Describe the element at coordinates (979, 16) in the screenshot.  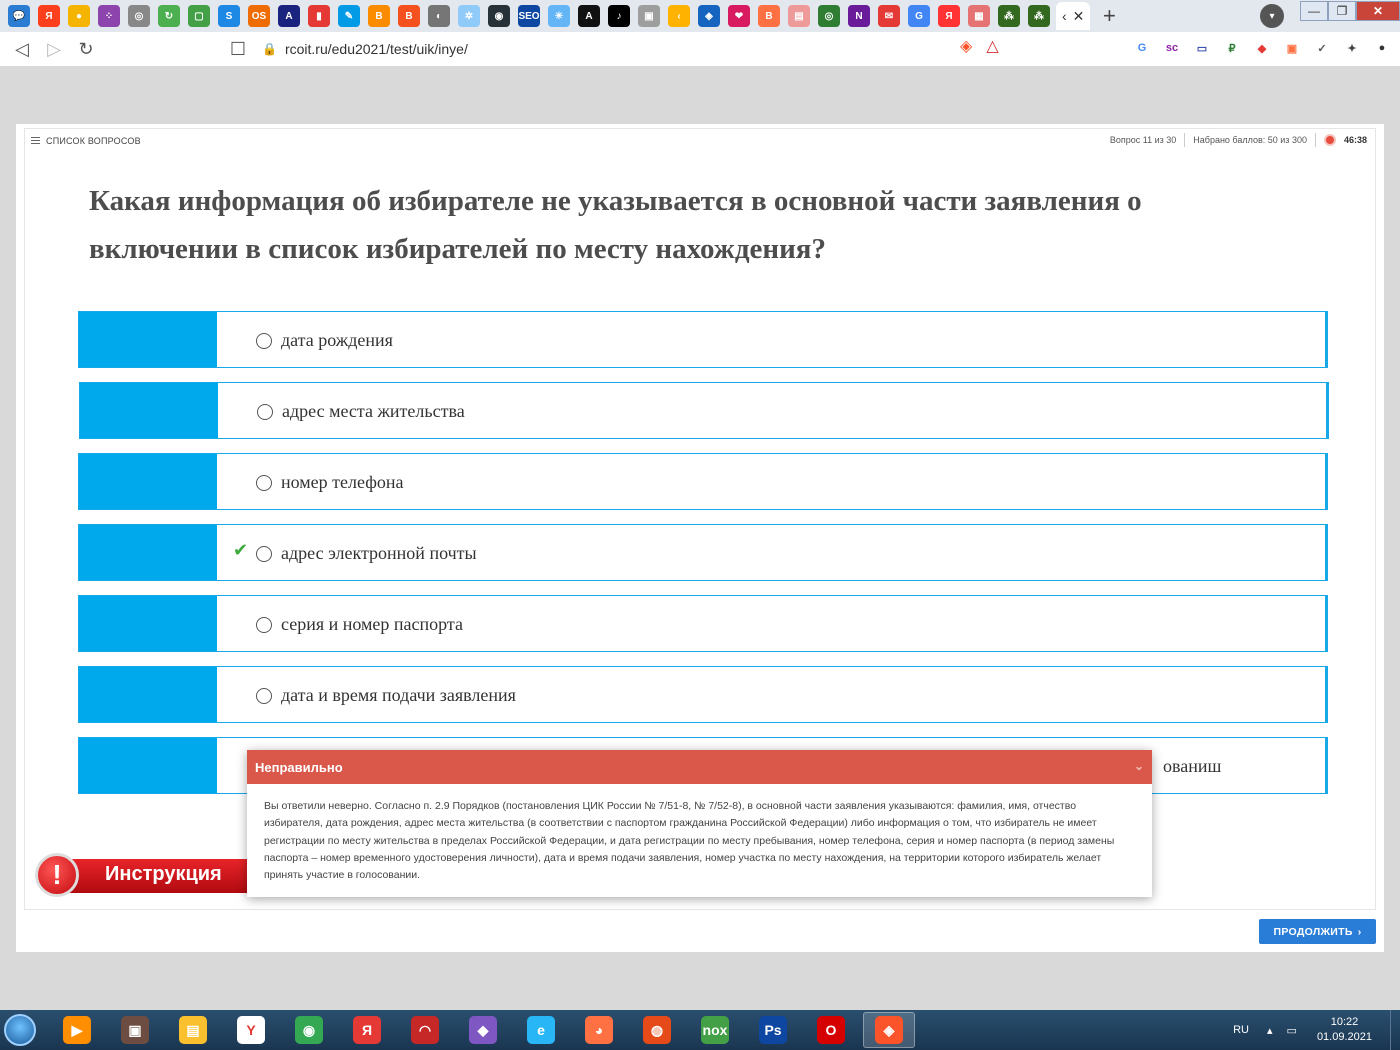
I see `grid-red-icon: ▦` at that location.